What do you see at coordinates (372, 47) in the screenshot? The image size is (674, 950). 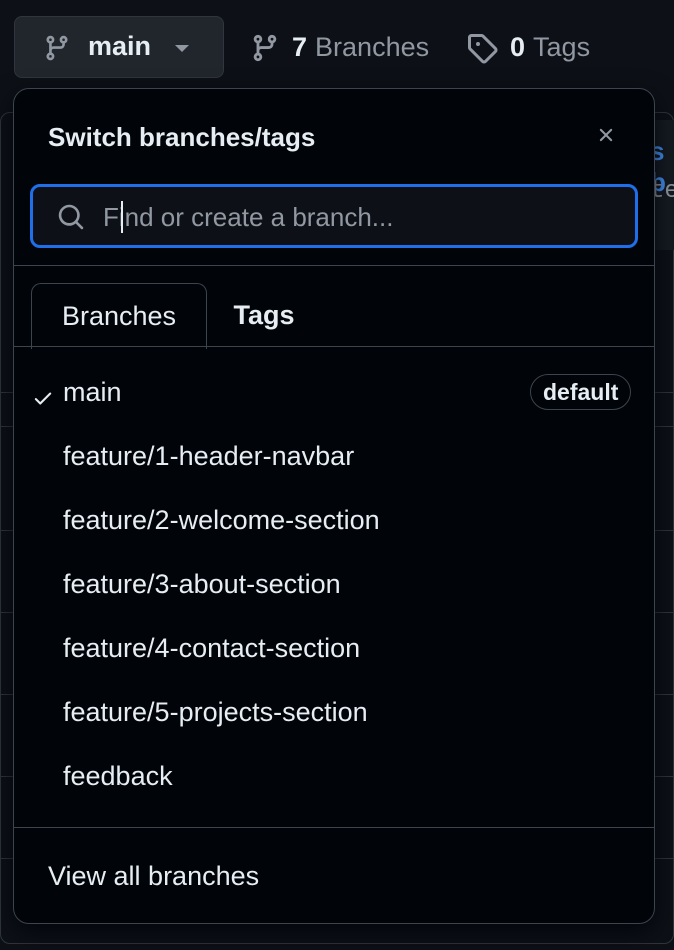 I see `branches-label: Branches` at bounding box center [372, 47].